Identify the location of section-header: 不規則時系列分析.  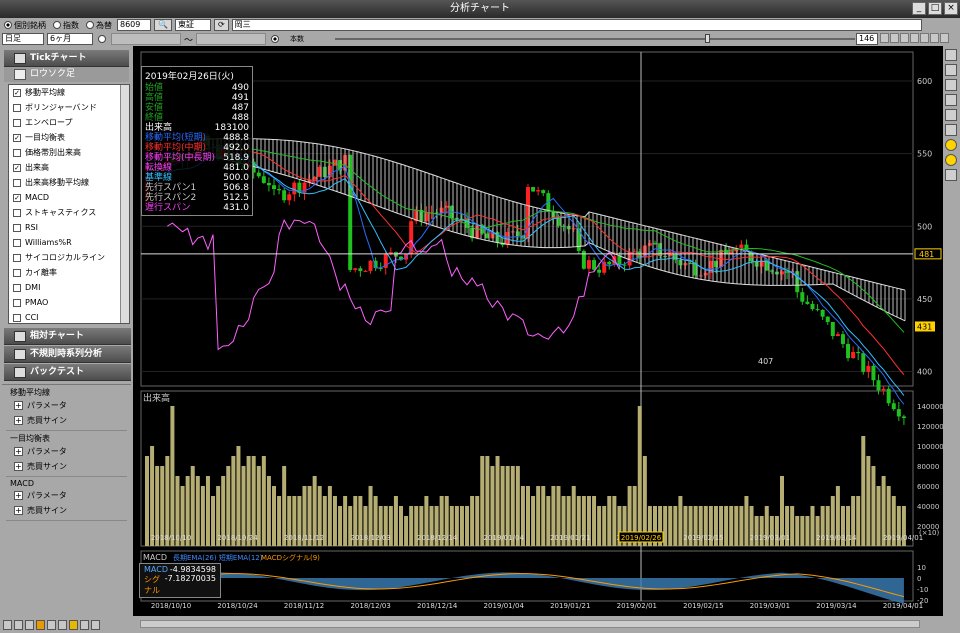
(67, 354).